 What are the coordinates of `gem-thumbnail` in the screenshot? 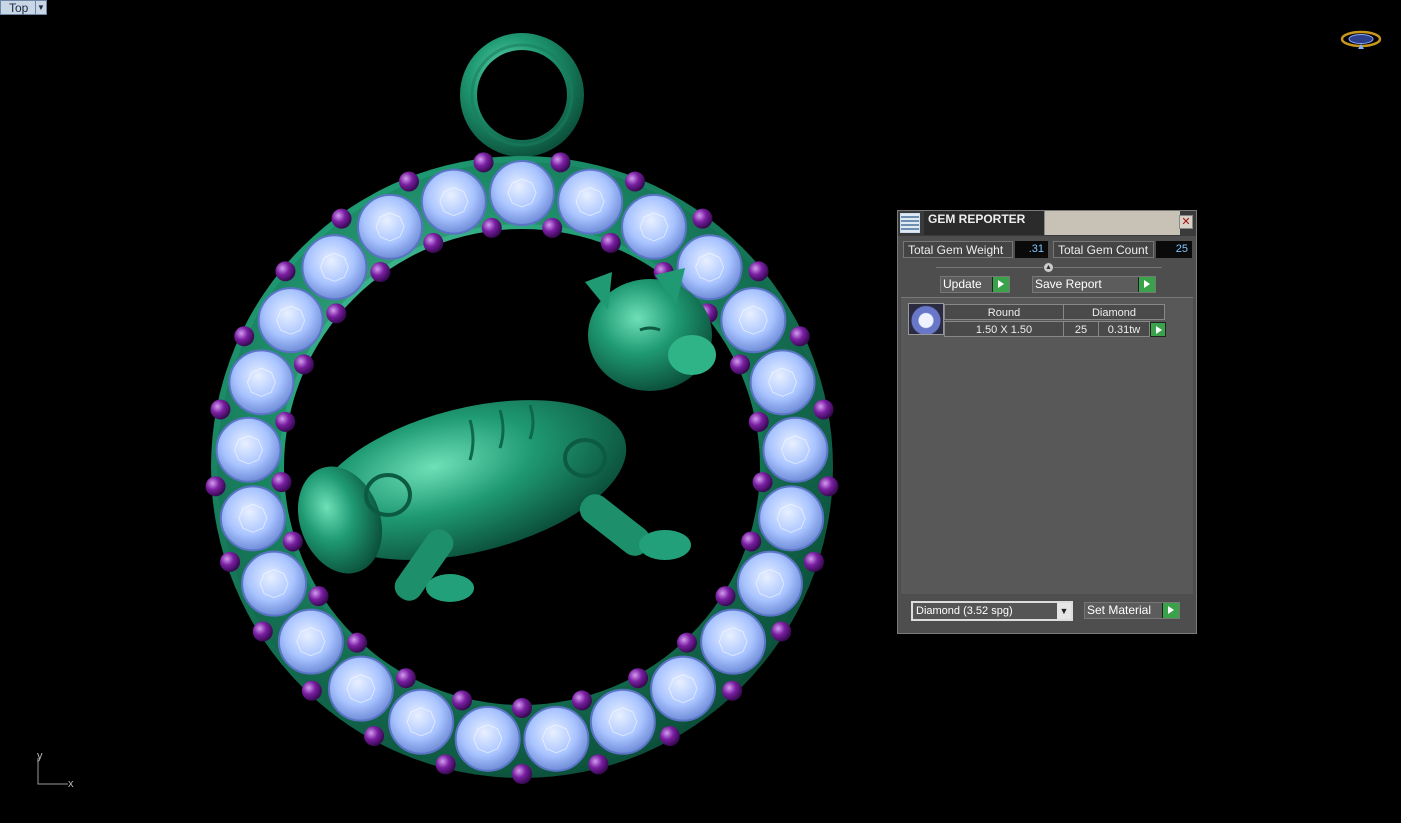 It's located at (926, 319).